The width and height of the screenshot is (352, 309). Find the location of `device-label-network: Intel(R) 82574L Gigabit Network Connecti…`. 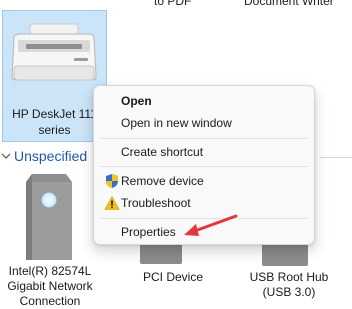

device-label-network: Intel(R) 82574L Gigabit Network Connecti… is located at coordinates (50, 286).